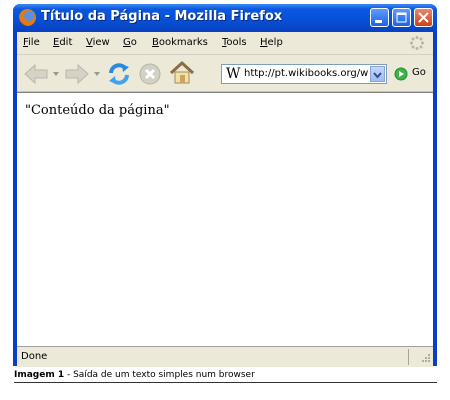 The height and width of the screenshot is (400, 450). What do you see at coordinates (150, 74) in the screenshot?
I see `stop-icon` at bounding box center [150, 74].